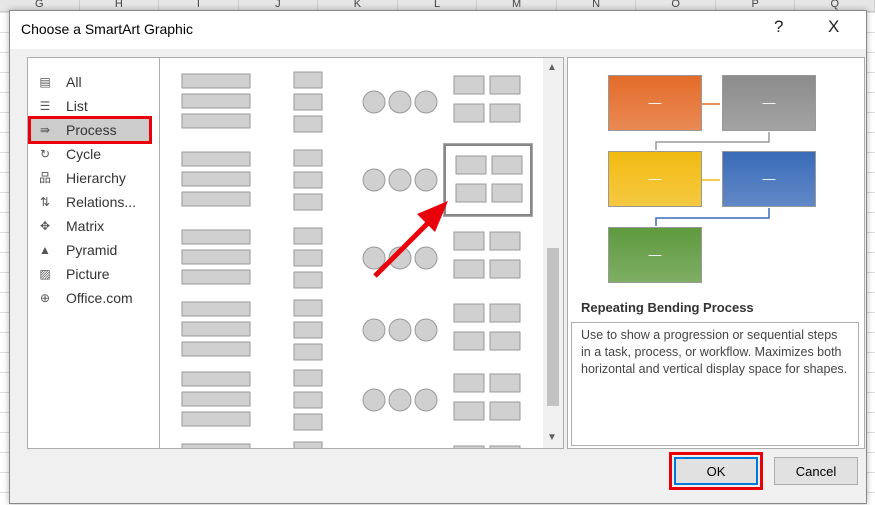 Image resolution: width=875 pixels, height=505 pixels. What do you see at coordinates (45, 250) in the screenshot?
I see `pyramid-icon: ▲` at bounding box center [45, 250].